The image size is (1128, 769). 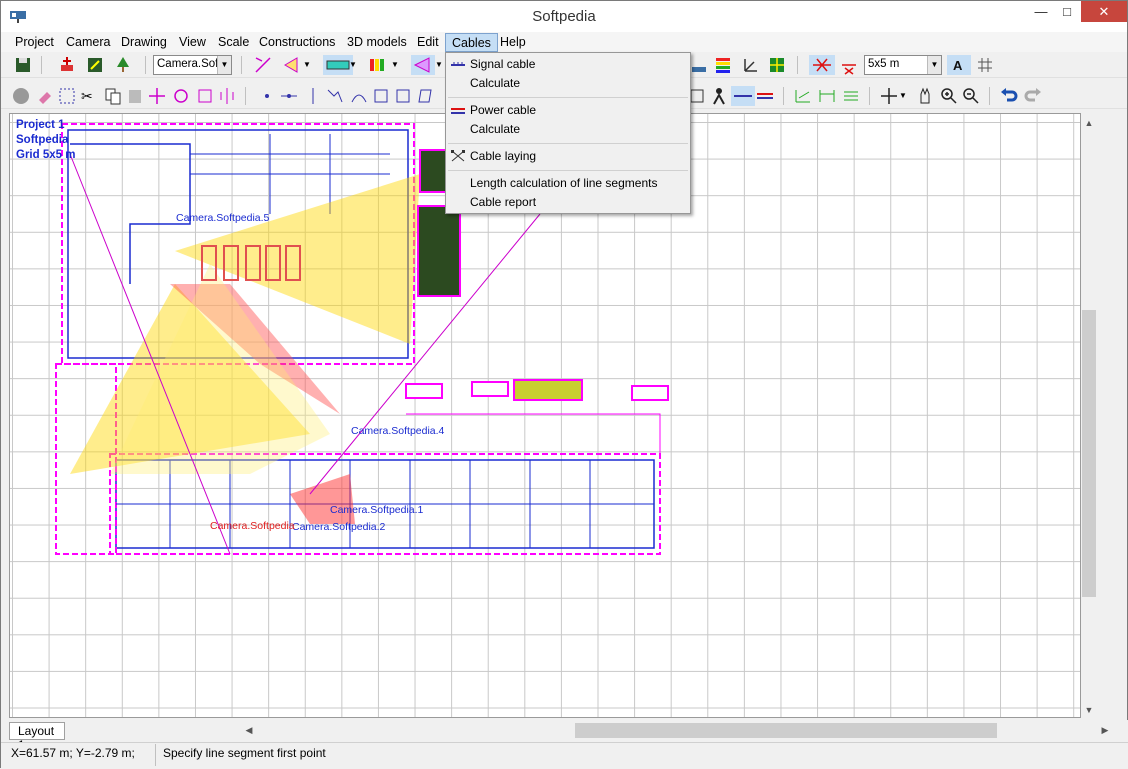 I want to click on vertical-line-icon, so click(x=313, y=96).